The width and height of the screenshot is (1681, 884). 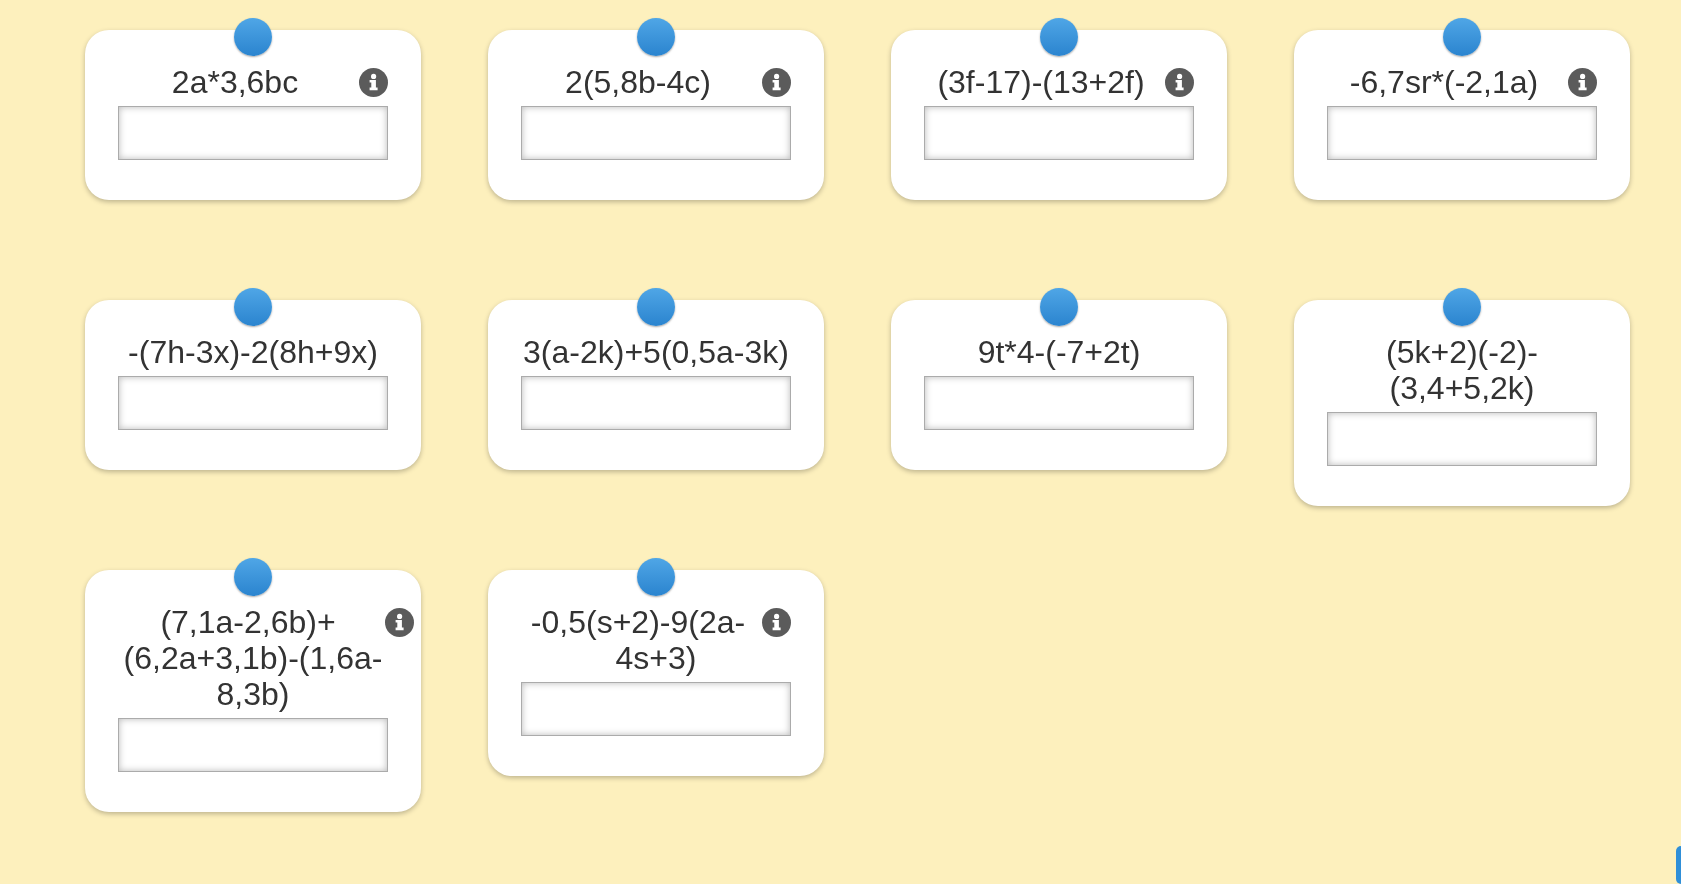 What do you see at coordinates (1041, 82) in the screenshot?
I see `expression-text: (3f-17)-(13+2f)` at bounding box center [1041, 82].